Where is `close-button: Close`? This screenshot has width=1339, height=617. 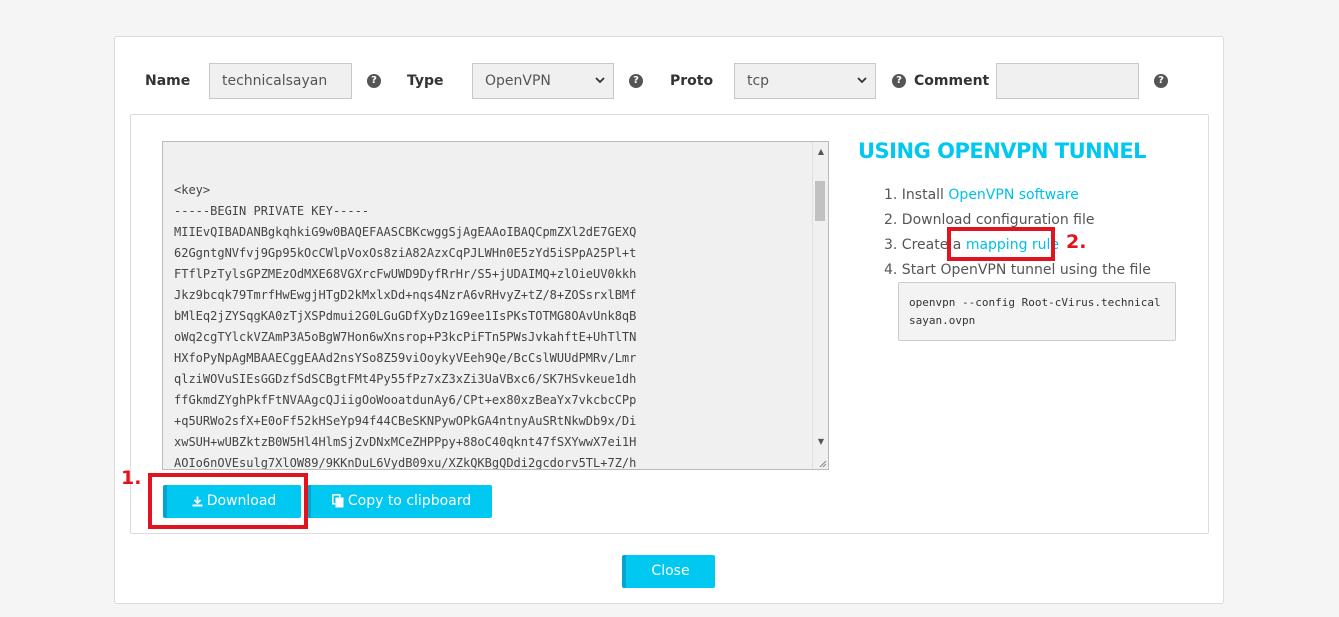 close-button: Close is located at coordinates (668, 571).